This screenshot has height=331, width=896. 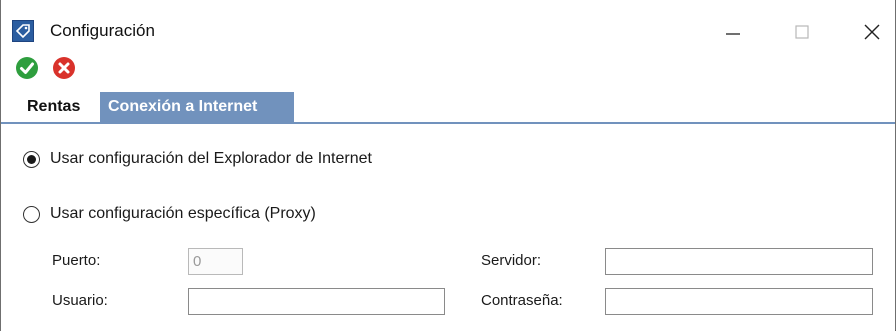 I want to click on maximize-icon, so click(x=802, y=32).